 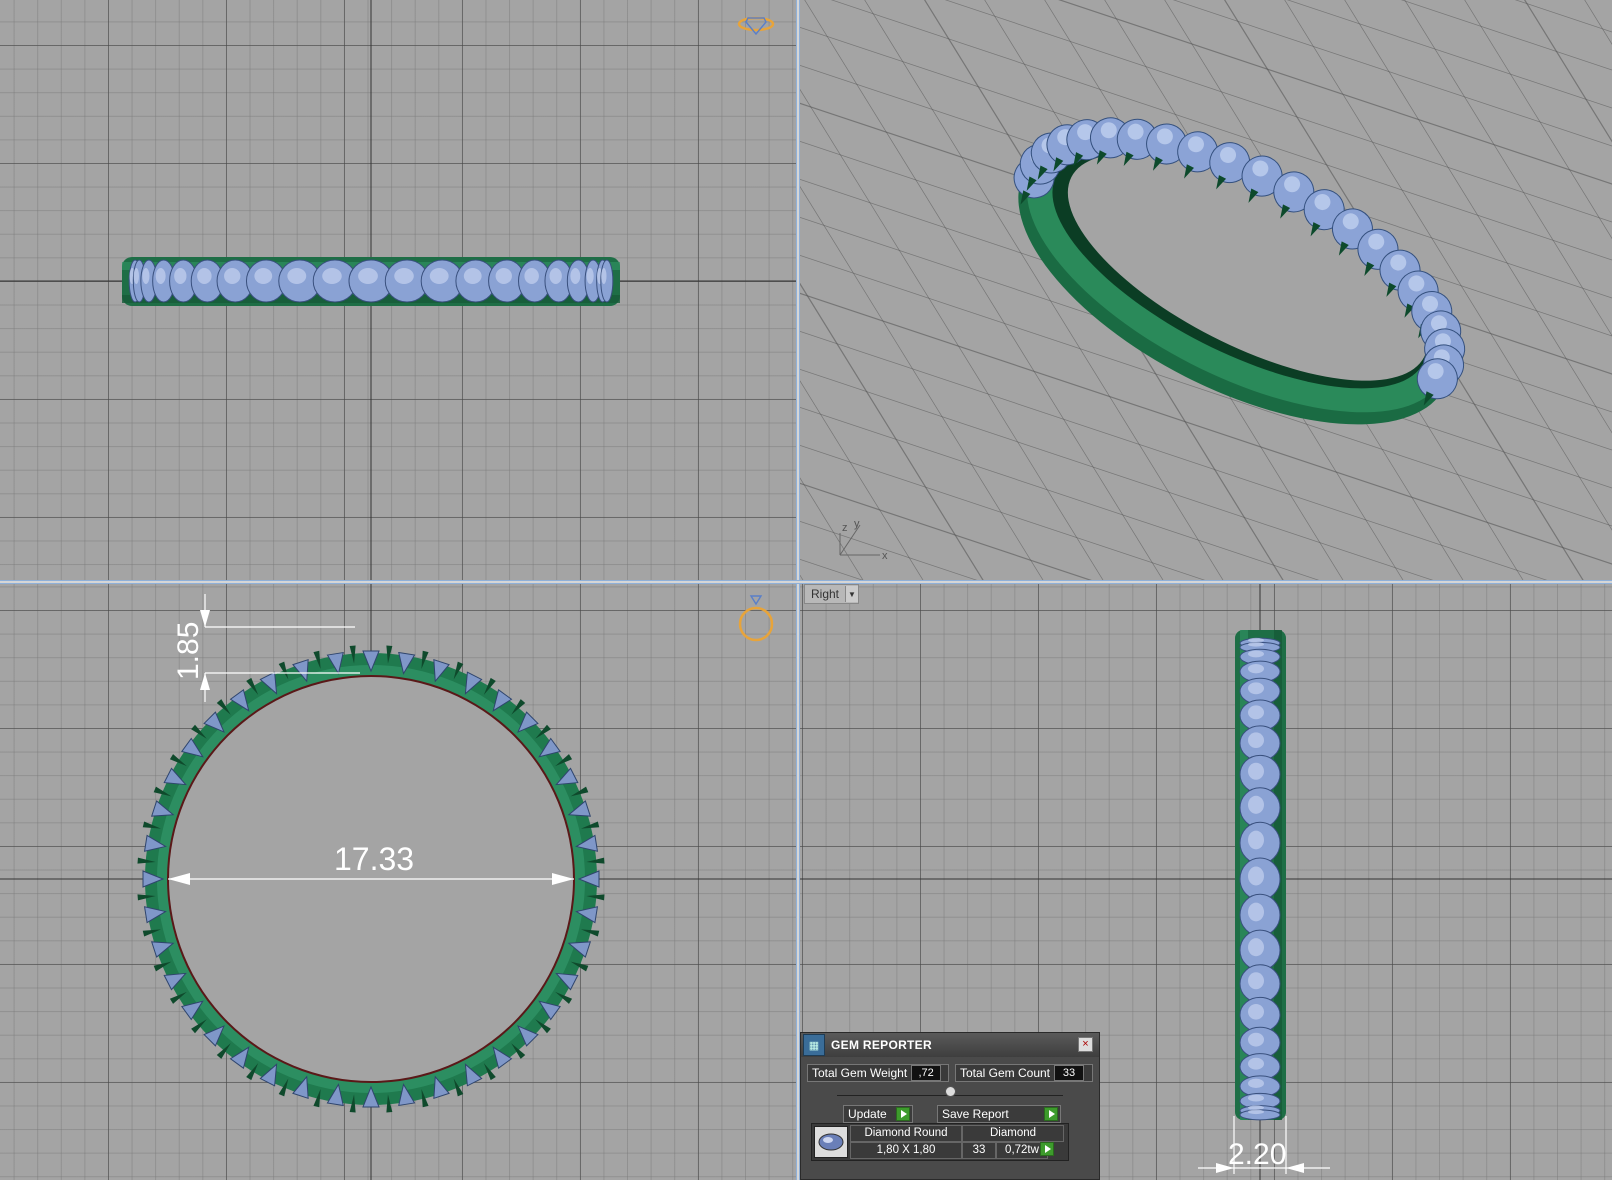 What do you see at coordinates (1085, 1044) in the screenshot?
I see `close-icon: ×` at bounding box center [1085, 1044].